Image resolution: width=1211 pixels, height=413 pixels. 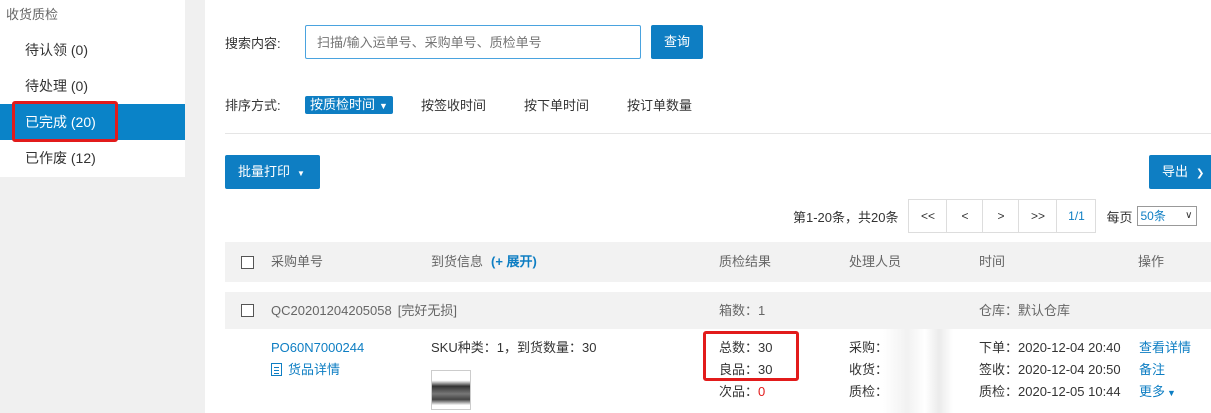 What do you see at coordinates (457, 261) in the screenshot?
I see `header-arrival-label: 到货信息` at bounding box center [457, 261].